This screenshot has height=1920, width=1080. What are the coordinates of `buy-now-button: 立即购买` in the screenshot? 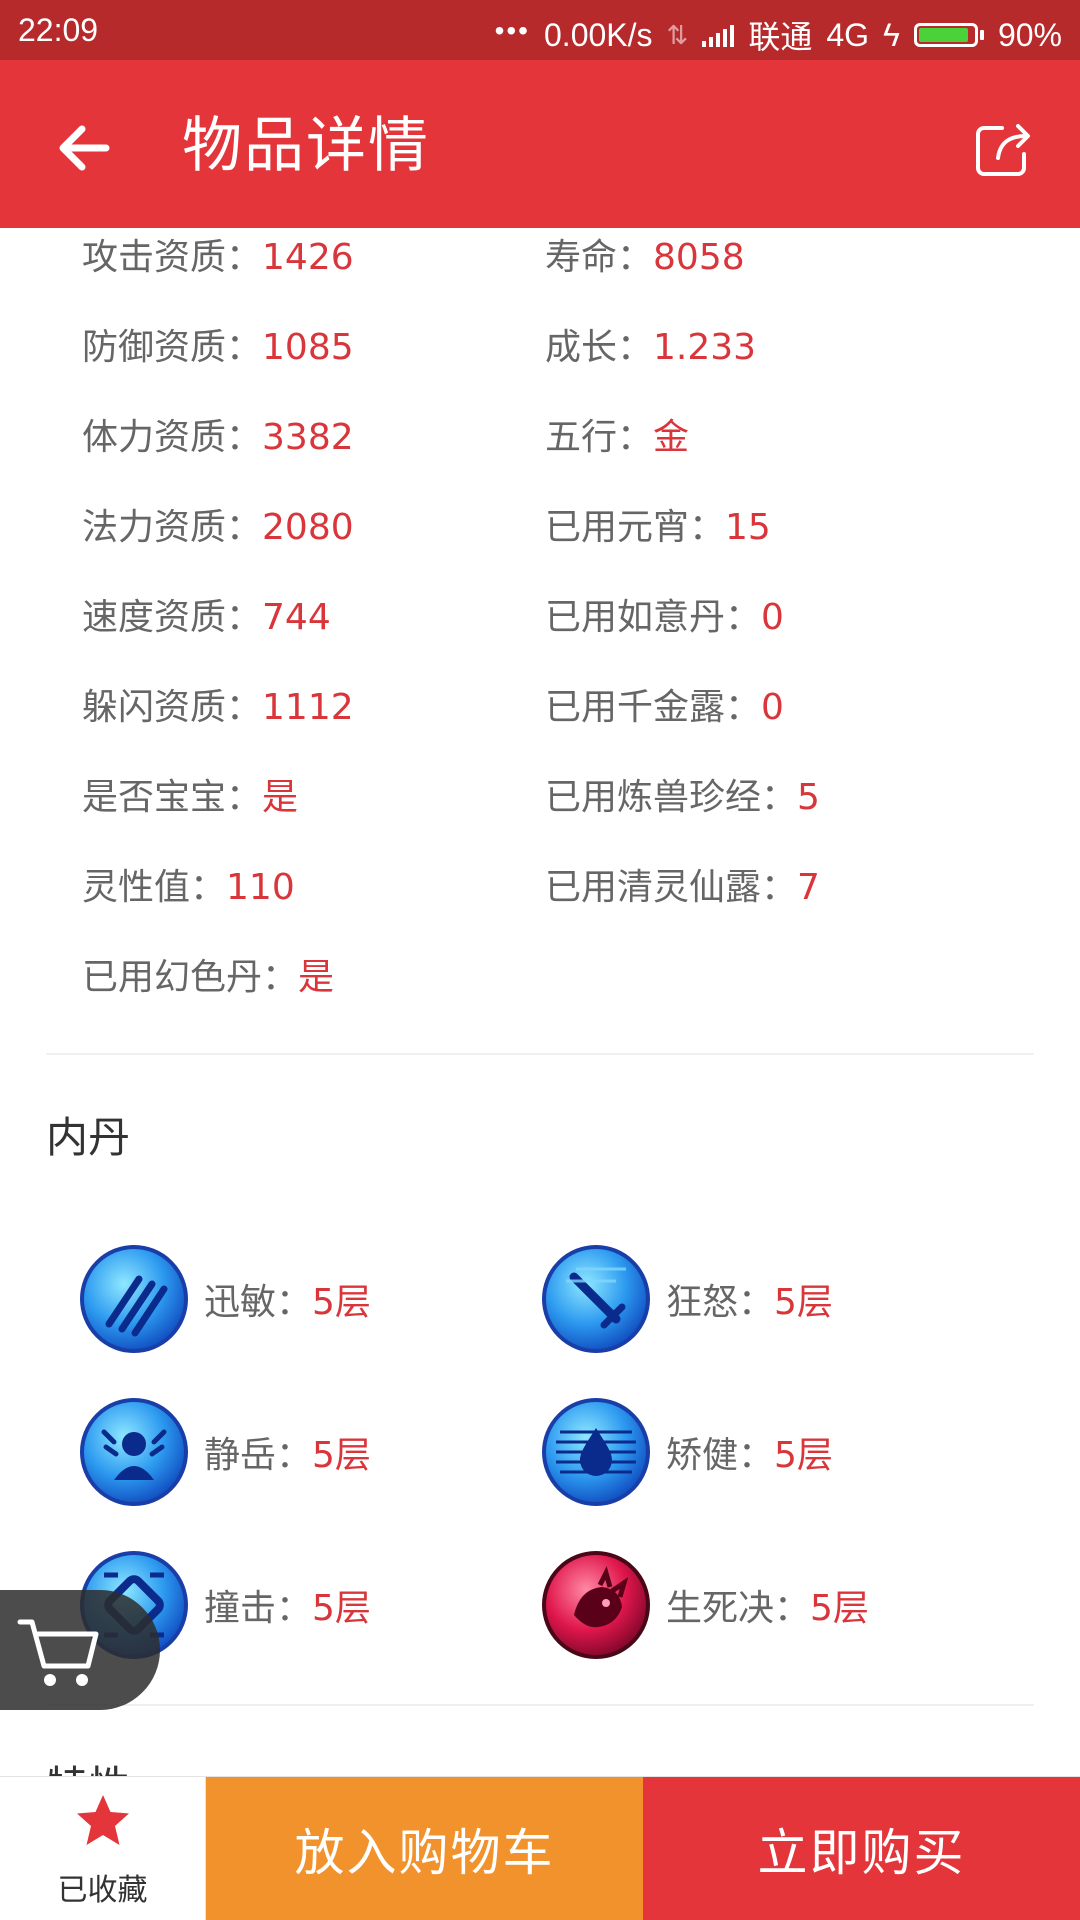 It's located at (861, 1848).